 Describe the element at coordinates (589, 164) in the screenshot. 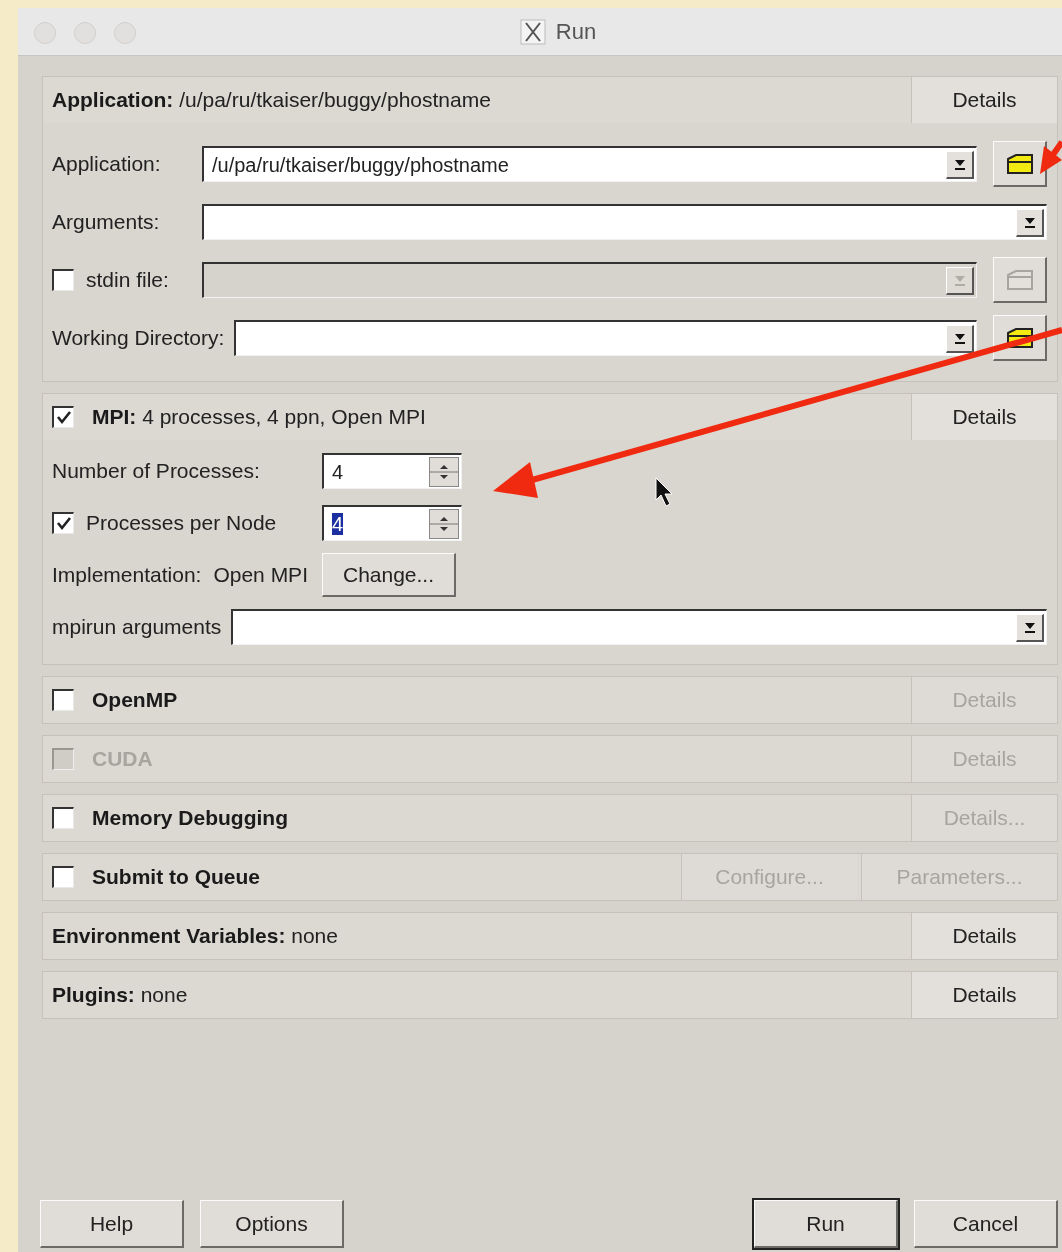

I see `combo-box: /u/pa/ru/tkaiser/buggy/phostname` at that location.